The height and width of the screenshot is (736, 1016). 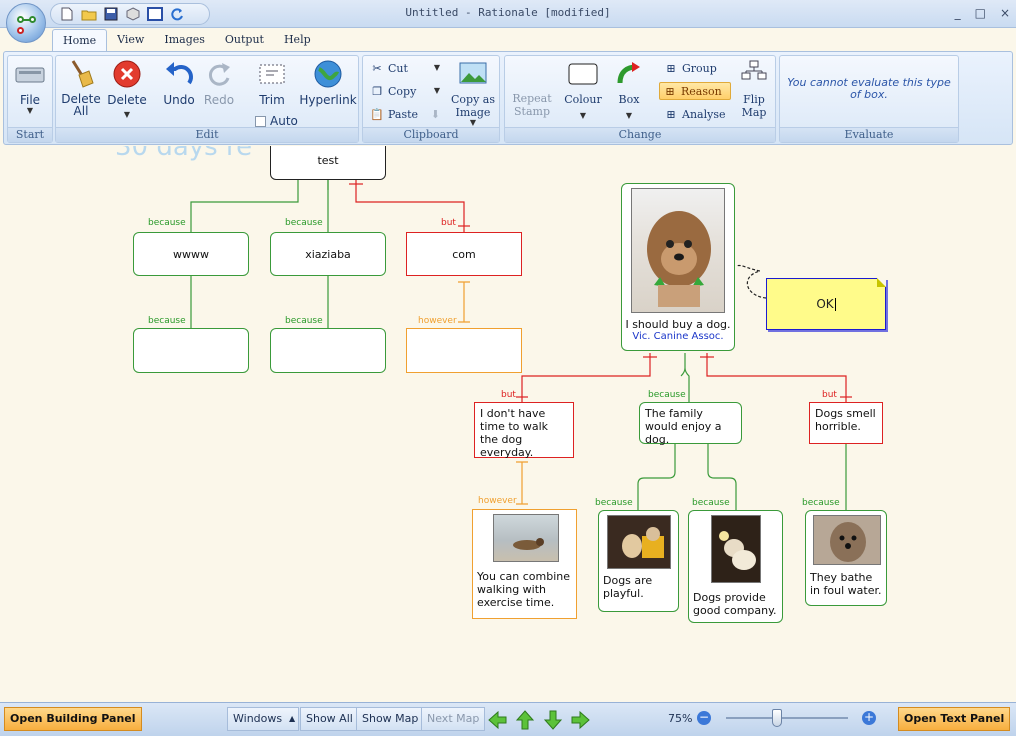 I want to click on show-all-button: Show All, so click(x=329, y=719).